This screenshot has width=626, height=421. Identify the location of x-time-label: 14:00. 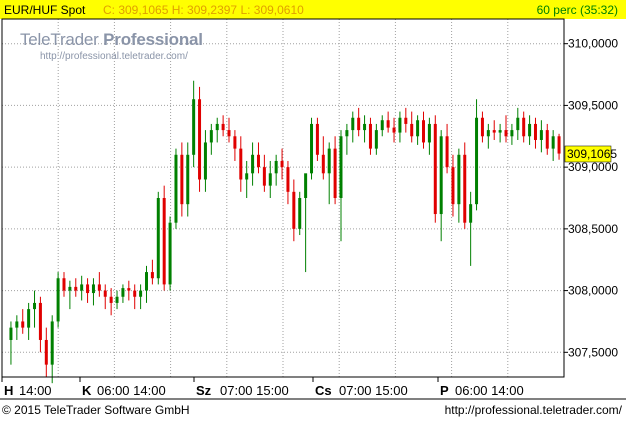
(35, 390).